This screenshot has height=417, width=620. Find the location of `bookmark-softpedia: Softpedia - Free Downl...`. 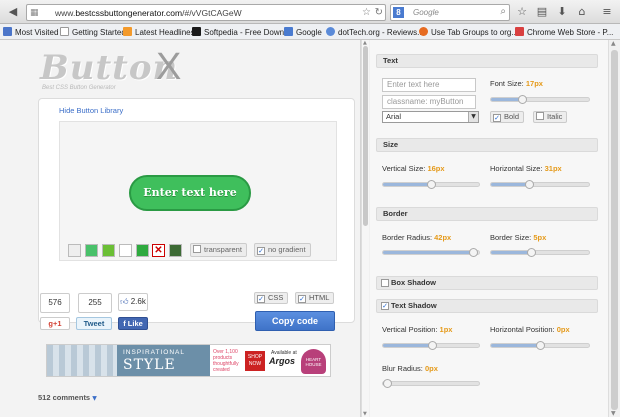

bookmark-softpedia: Softpedia - Free Downl... is located at coordinates (242, 32).